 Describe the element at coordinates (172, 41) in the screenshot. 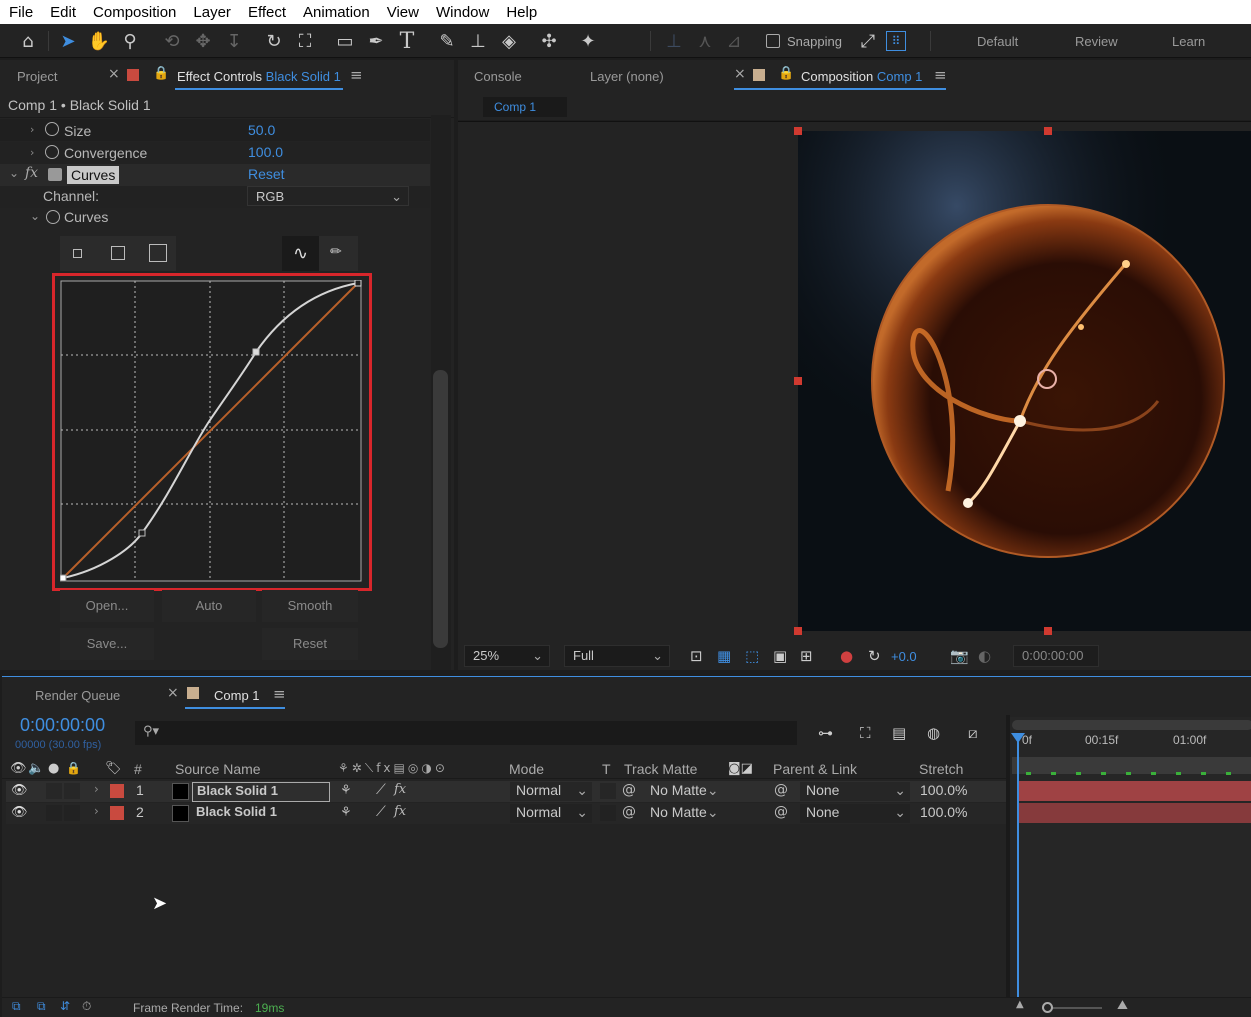

I see `orbit-camera-icon: ⟲` at that location.